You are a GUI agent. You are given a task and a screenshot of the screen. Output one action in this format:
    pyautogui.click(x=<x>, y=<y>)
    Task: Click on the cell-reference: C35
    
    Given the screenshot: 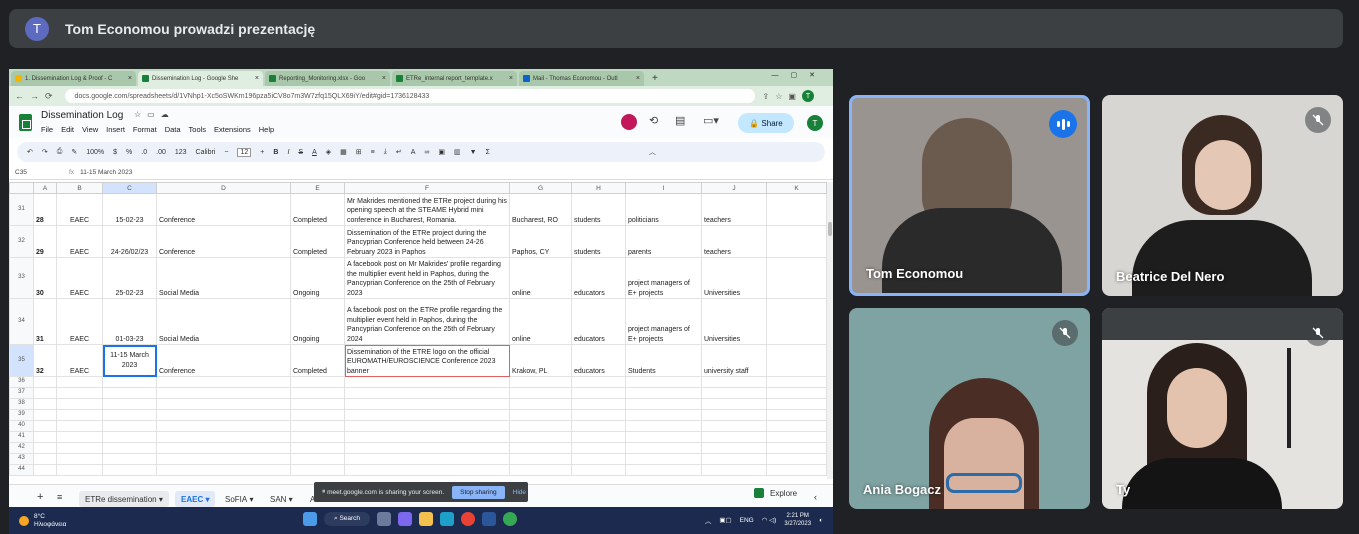 What is the action you would take?
    pyautogui.click(x=39, y=172)
    